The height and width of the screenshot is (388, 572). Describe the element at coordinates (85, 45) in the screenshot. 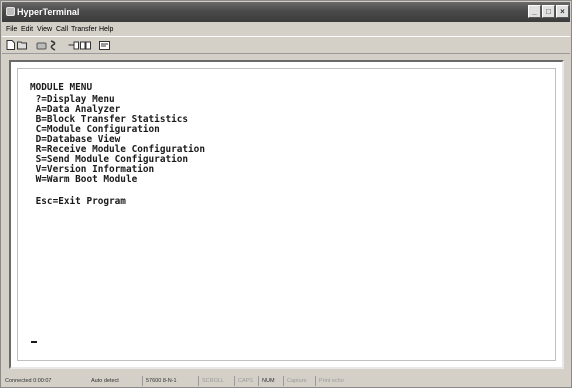

I see `receive-icon` at that location.